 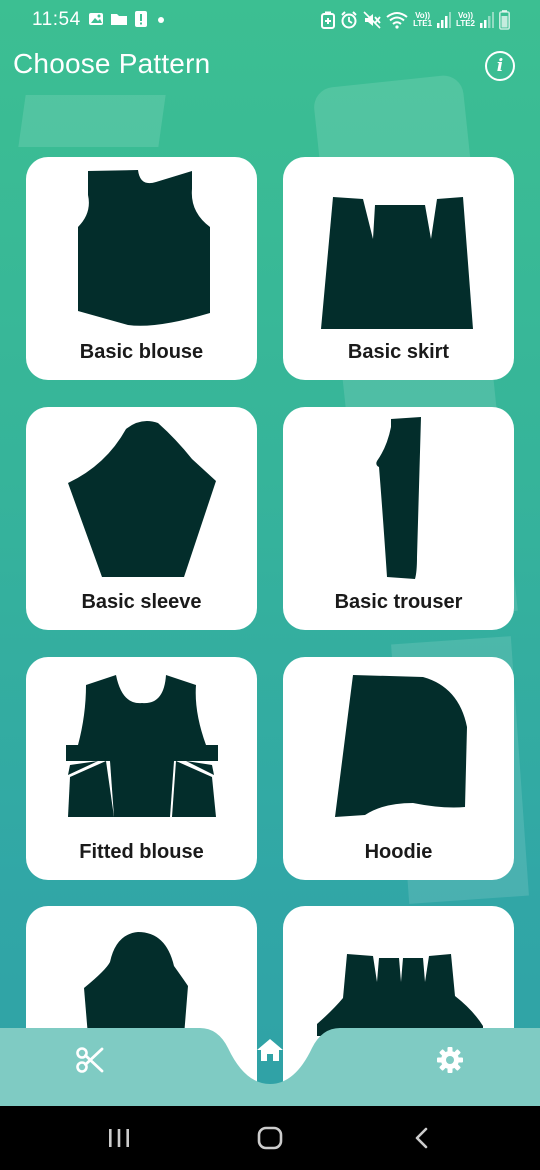 I want to click on status-time: 11:54, so click(x=56, y=19).